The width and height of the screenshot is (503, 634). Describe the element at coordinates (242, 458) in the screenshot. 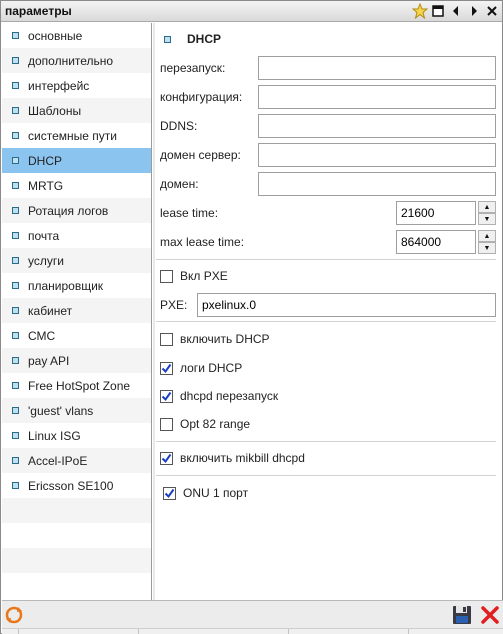

I see `checkbox-label: включить mikbill dhcpd` at that location.